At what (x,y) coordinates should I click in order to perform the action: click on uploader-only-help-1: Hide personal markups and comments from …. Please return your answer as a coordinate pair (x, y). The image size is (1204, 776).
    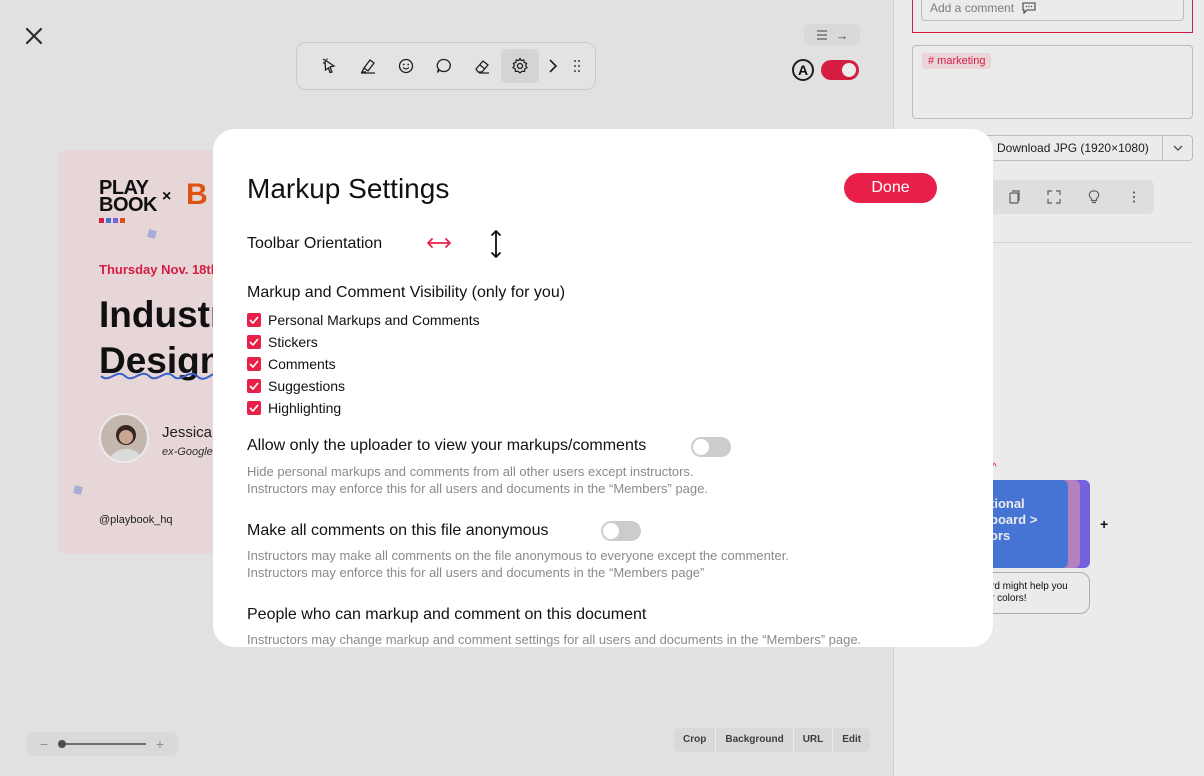
    Looking at the image, I should click on (470, 471).